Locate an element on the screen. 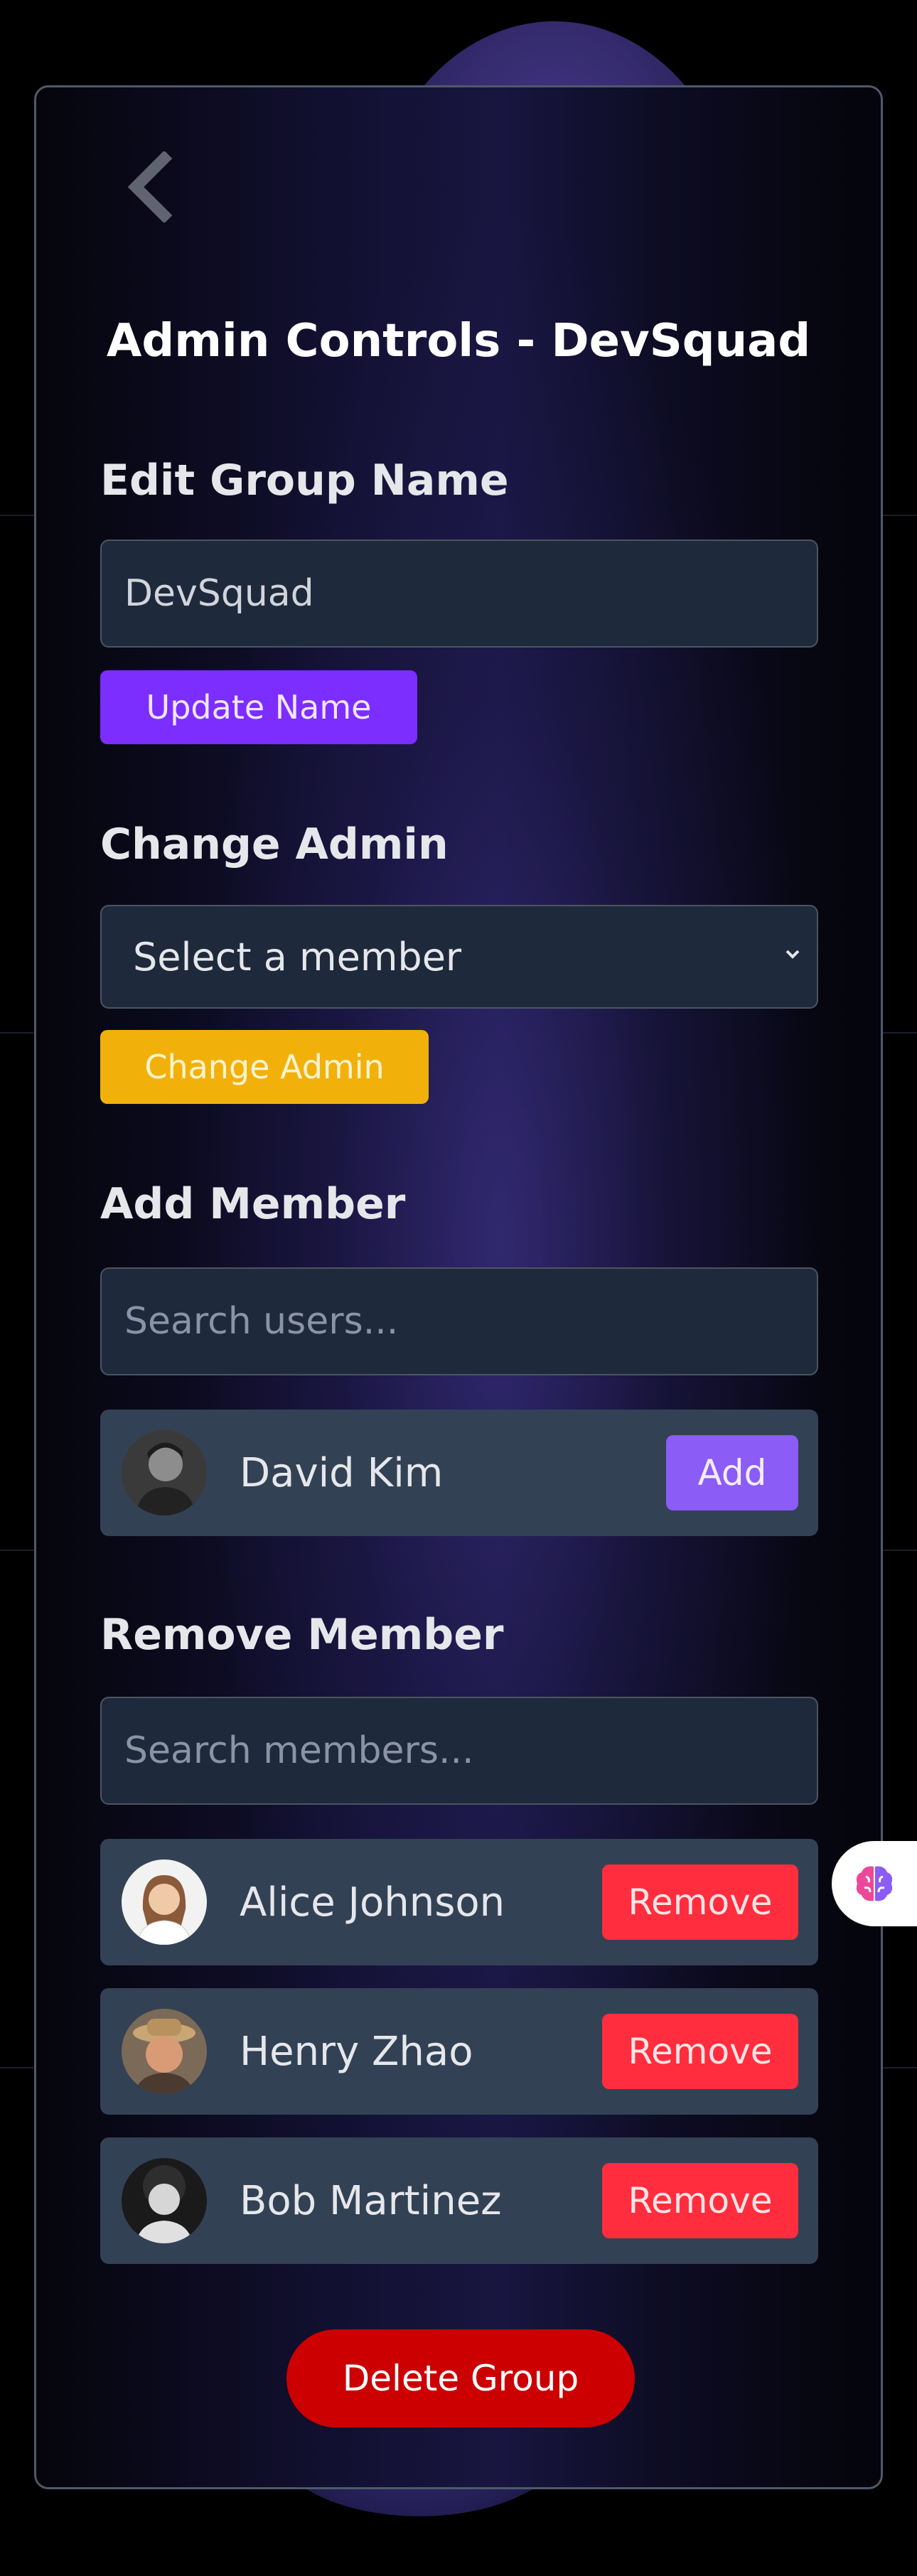  back-button is located at coordinates (150, 187).